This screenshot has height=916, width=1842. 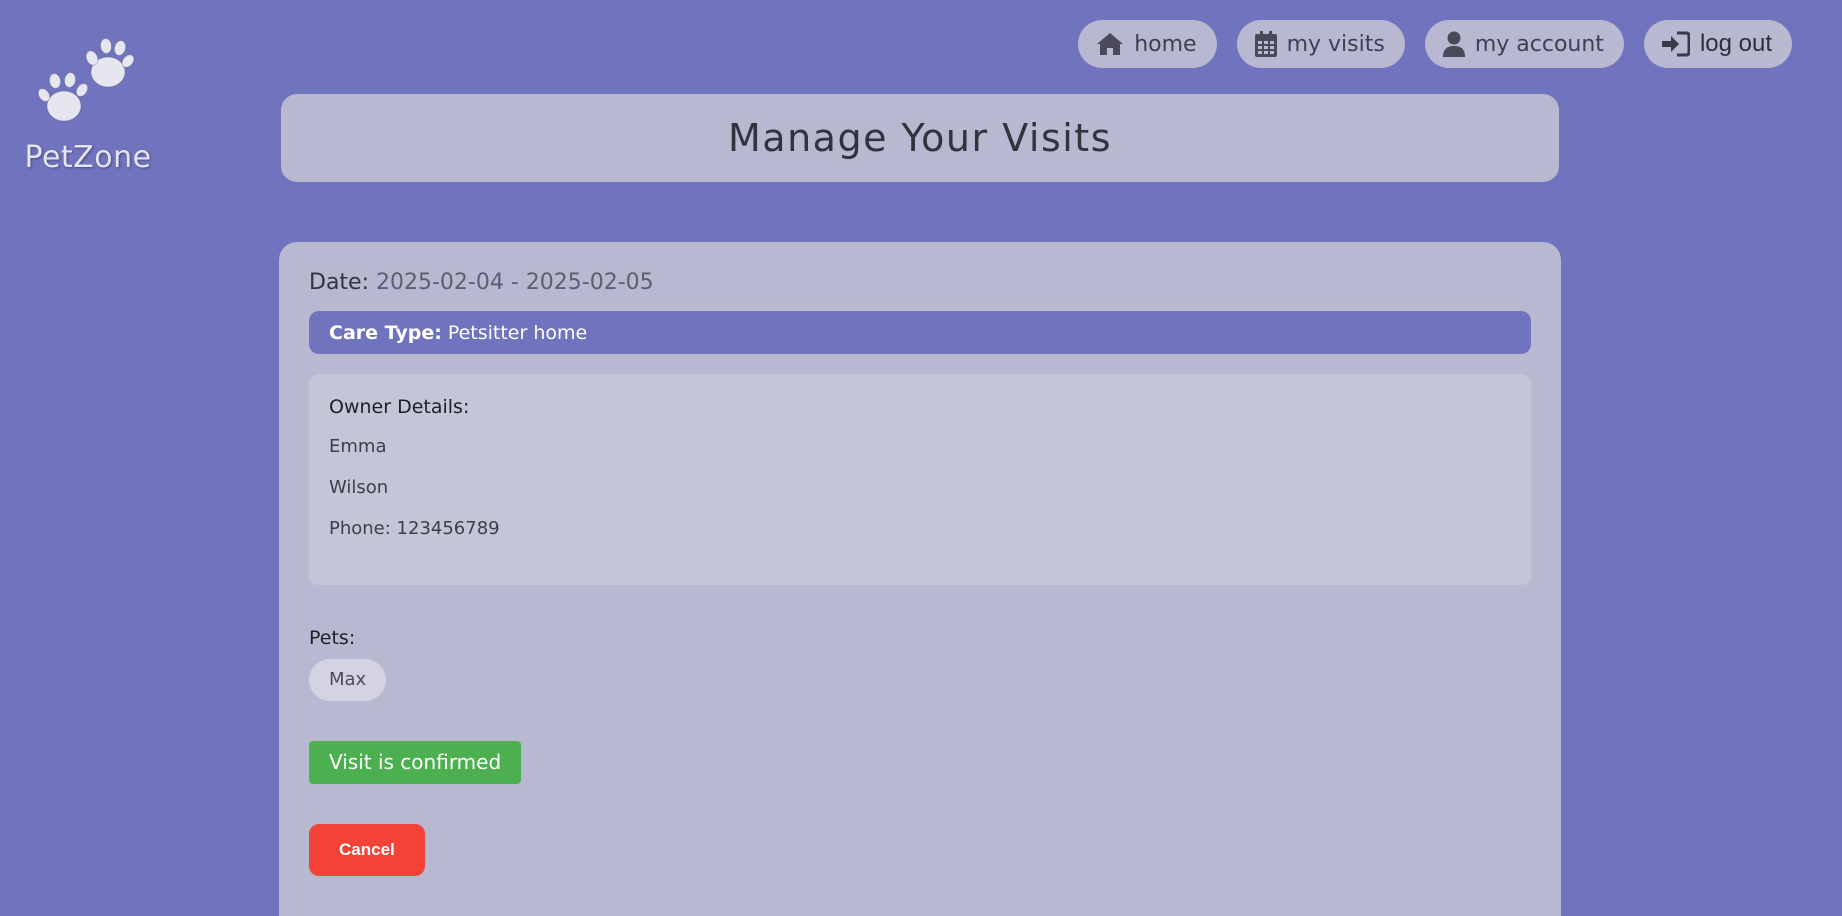 I want to click on nav-home-button: home, so click(x=1147, y=44).